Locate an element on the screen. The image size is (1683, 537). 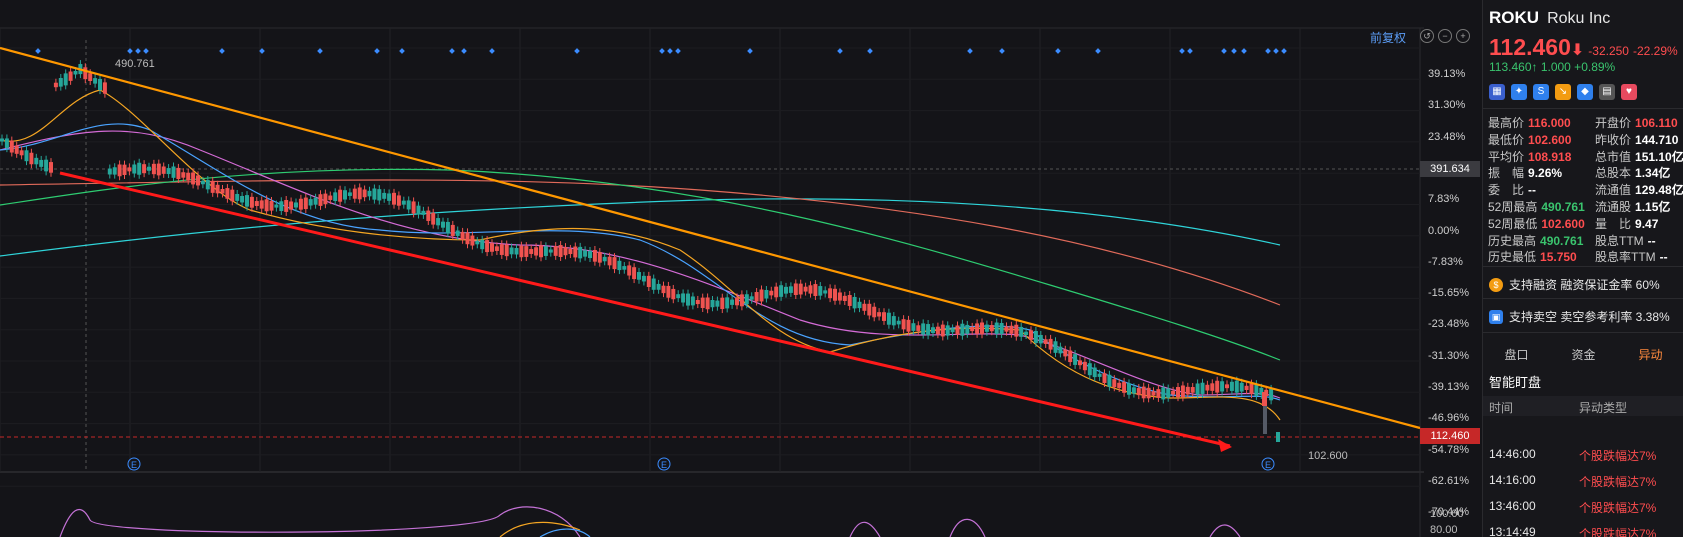
tag-icon: ◆ is located at coordinates (1585, 92).